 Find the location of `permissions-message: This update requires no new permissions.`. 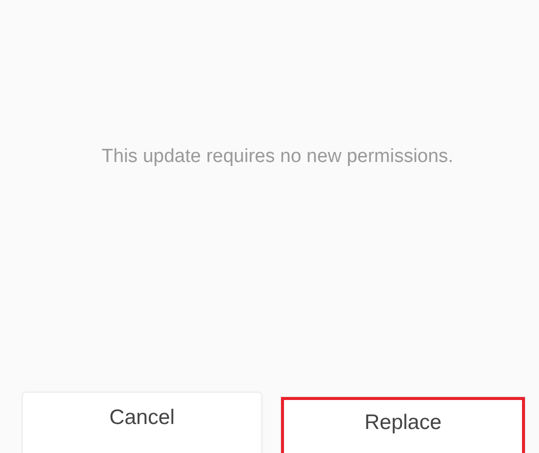

permissions-message: This update requires no new permissions. is located at coordinates (277, 157).